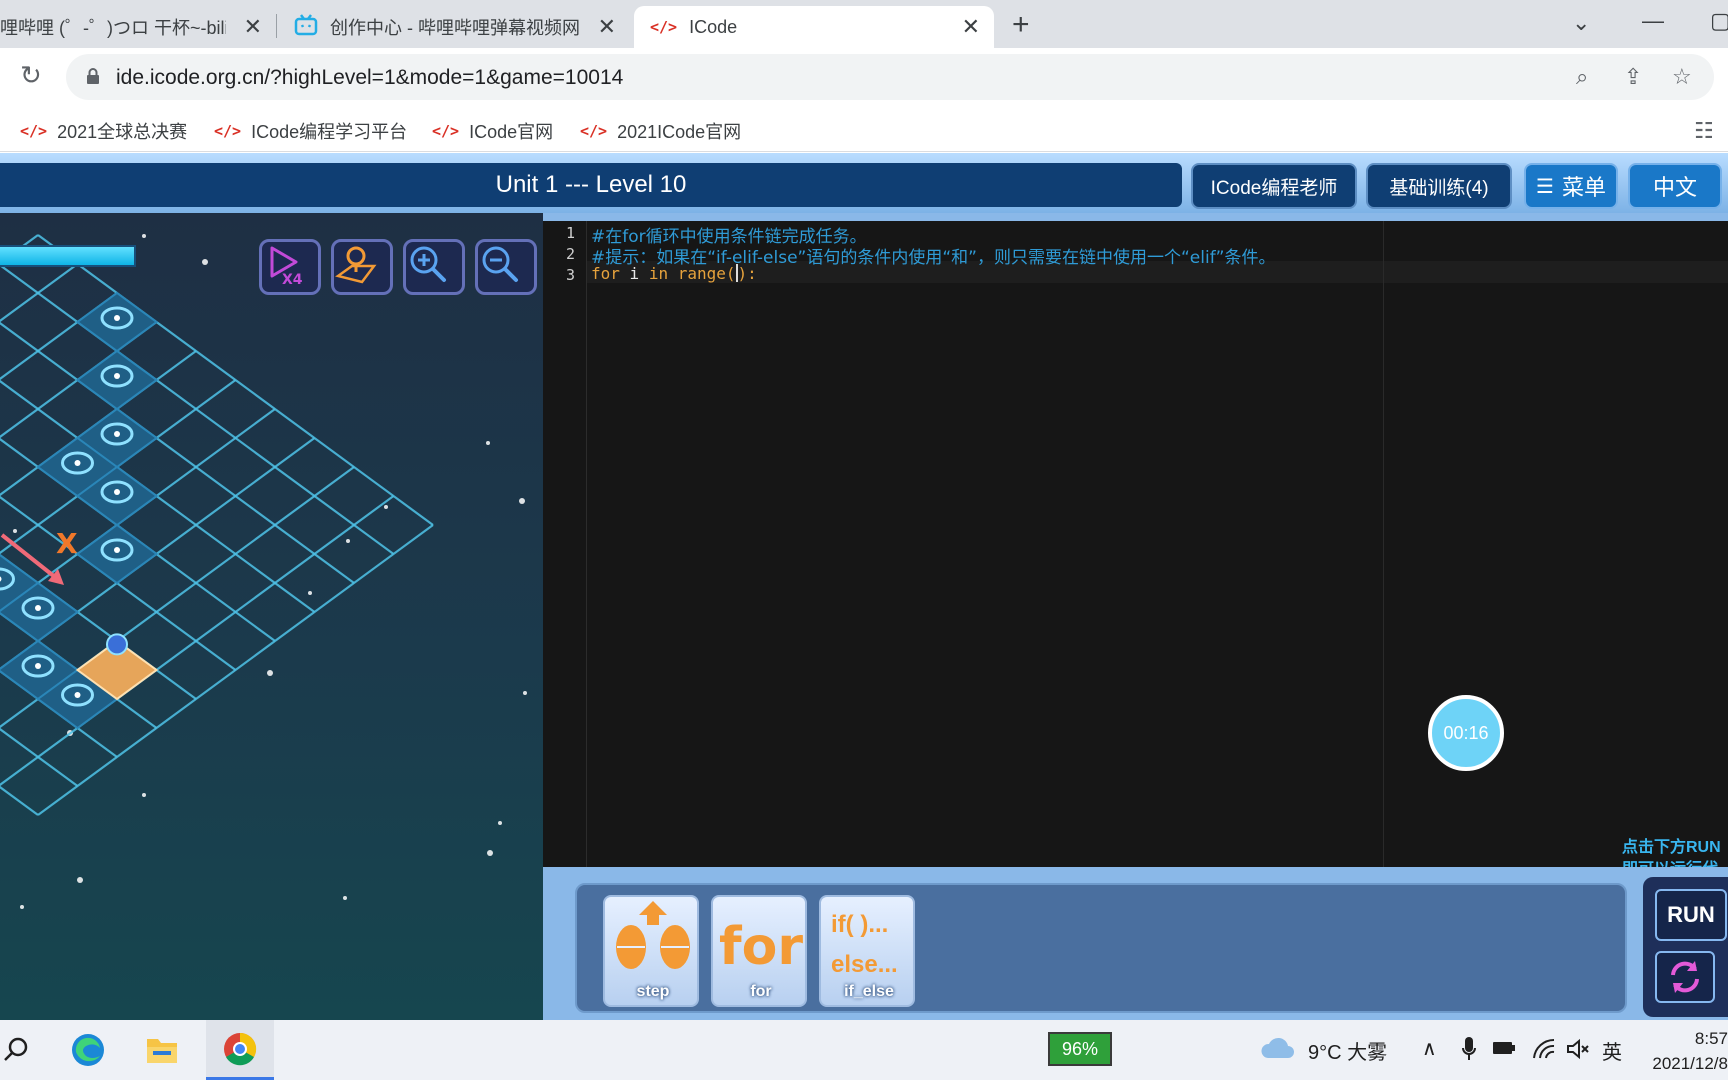  I want to click on bookmark-item: </> 2021全球总决赛, so click(103, 131).